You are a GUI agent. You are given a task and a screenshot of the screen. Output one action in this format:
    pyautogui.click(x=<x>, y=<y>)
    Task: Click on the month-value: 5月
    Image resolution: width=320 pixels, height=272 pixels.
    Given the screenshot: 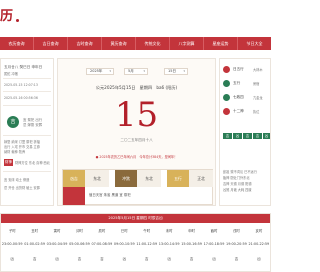 What is the action you would take?
    pyautogui.click(x=131, y=71)
    